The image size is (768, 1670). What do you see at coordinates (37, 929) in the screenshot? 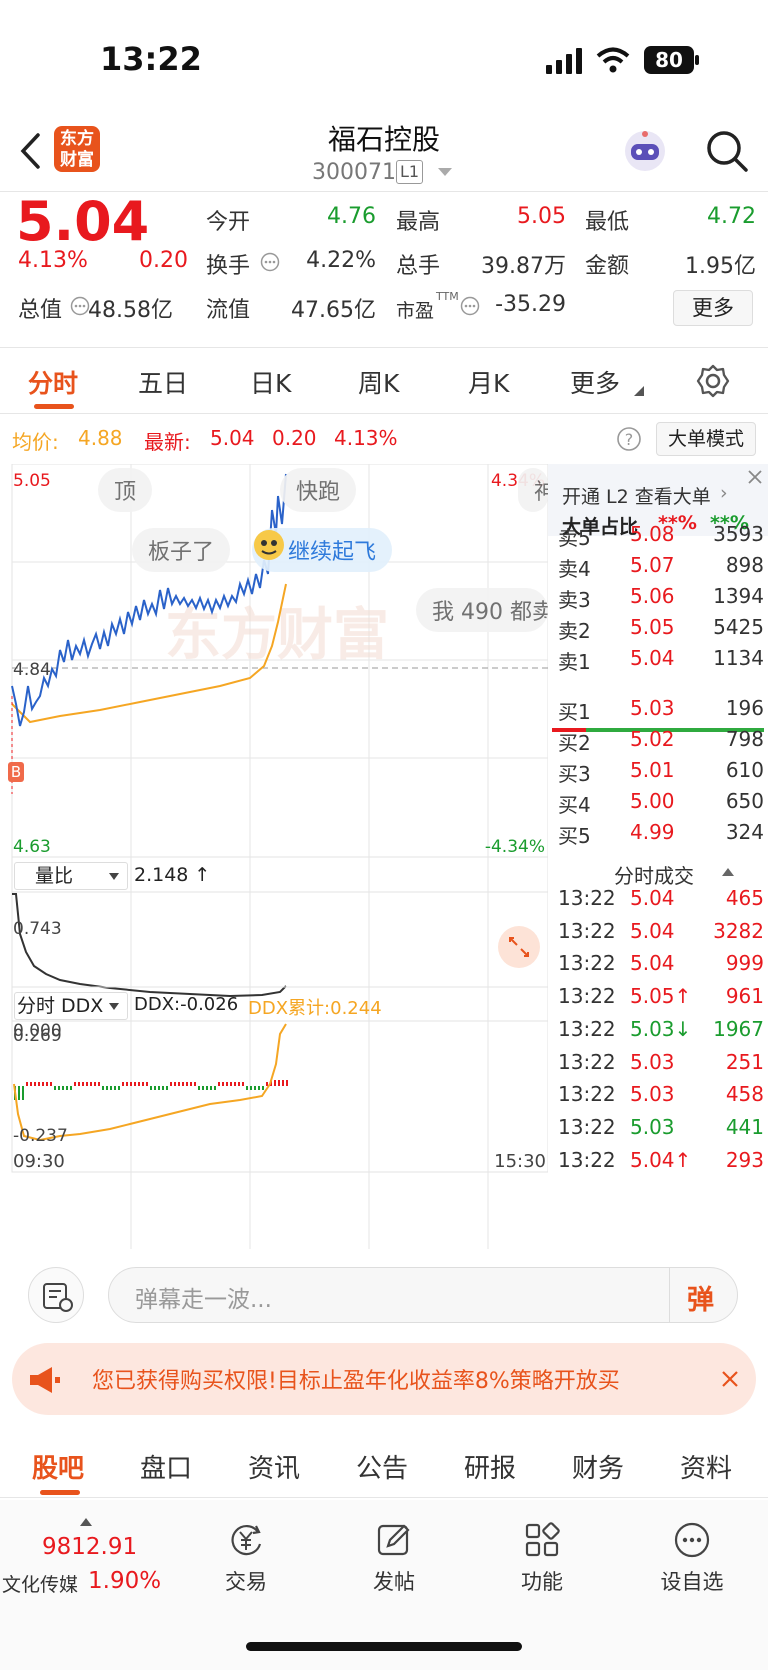
I see `vr-y-top: 0.743` at bounding box center [37, 929].